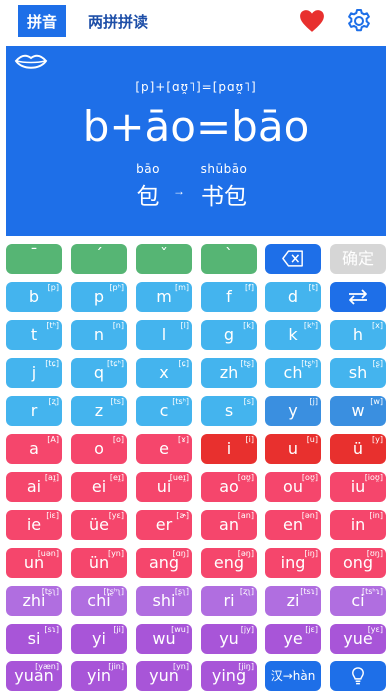  Describe the element at coordinates (358, 449) in the screenshot. I see `key-u-umlaut: ü [y]` at that location.